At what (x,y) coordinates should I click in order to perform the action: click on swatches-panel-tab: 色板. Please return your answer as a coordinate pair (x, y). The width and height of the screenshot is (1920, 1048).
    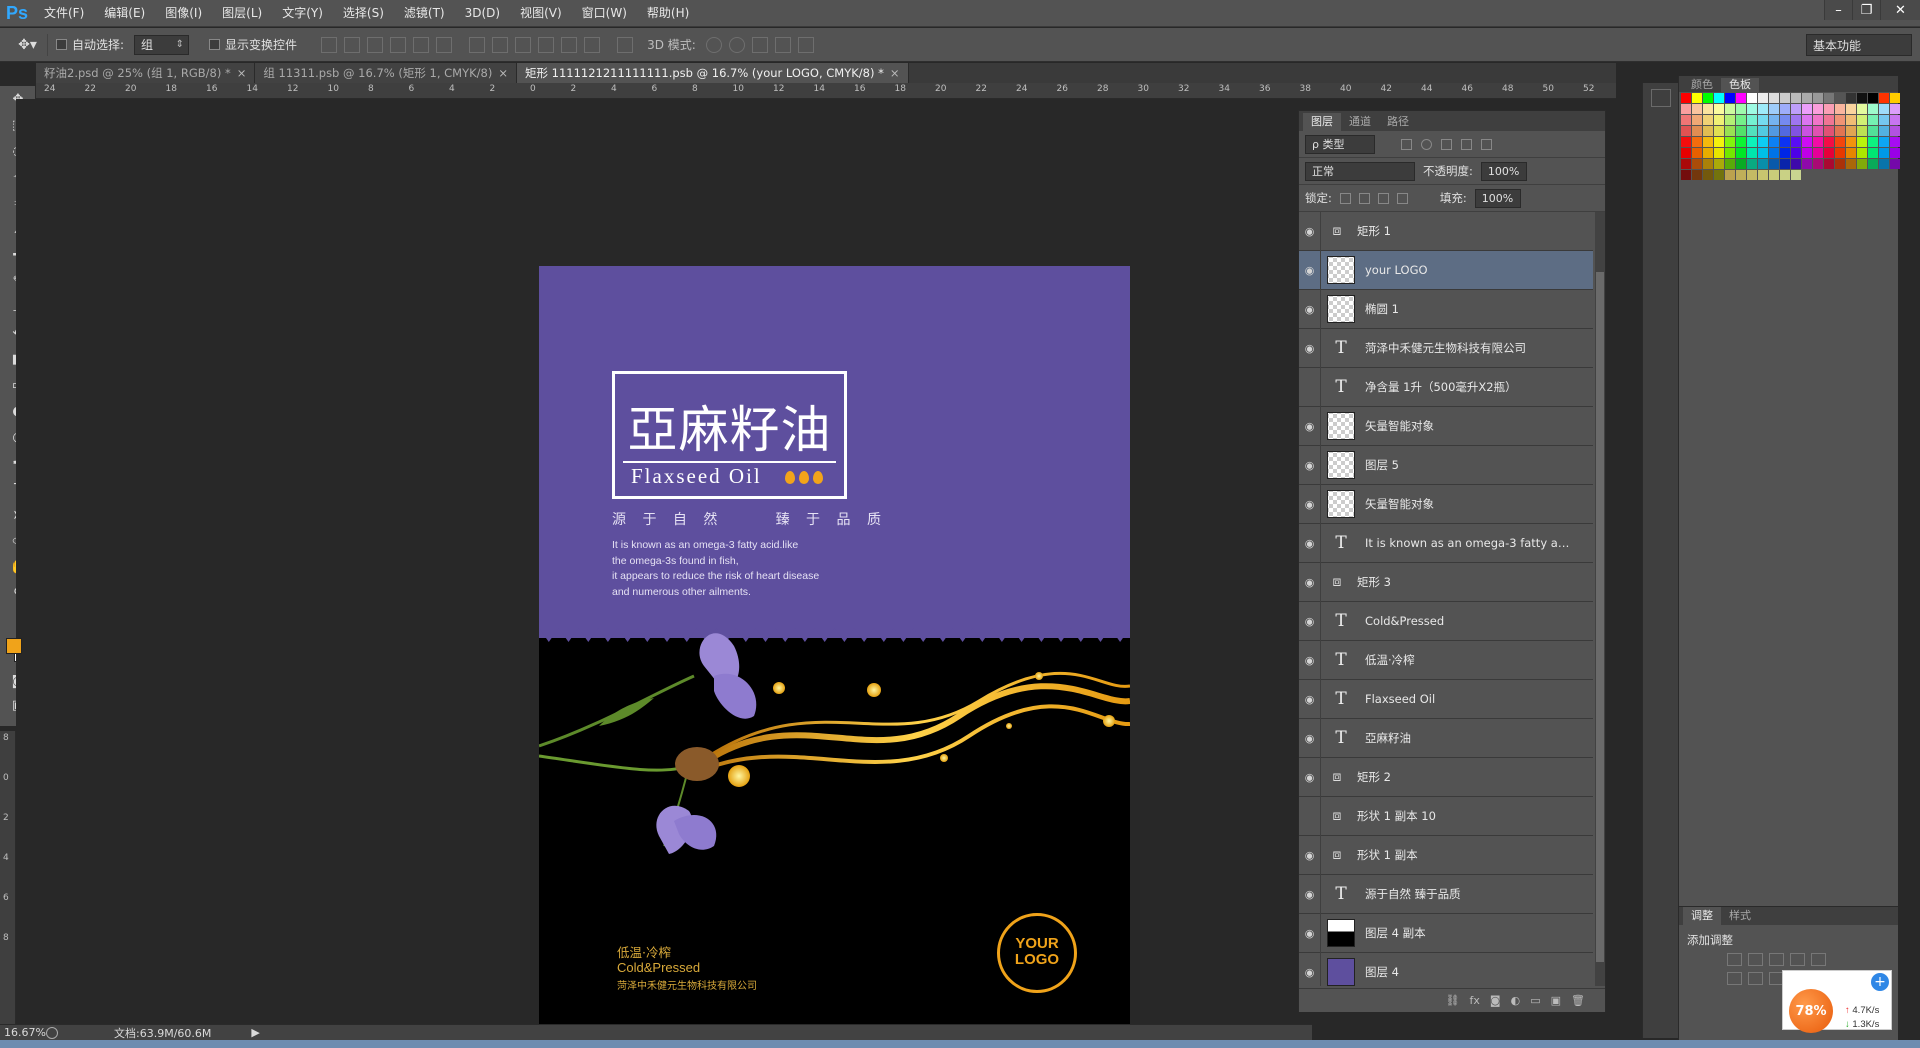
    Looking at the image, I should click on (1740, 85).